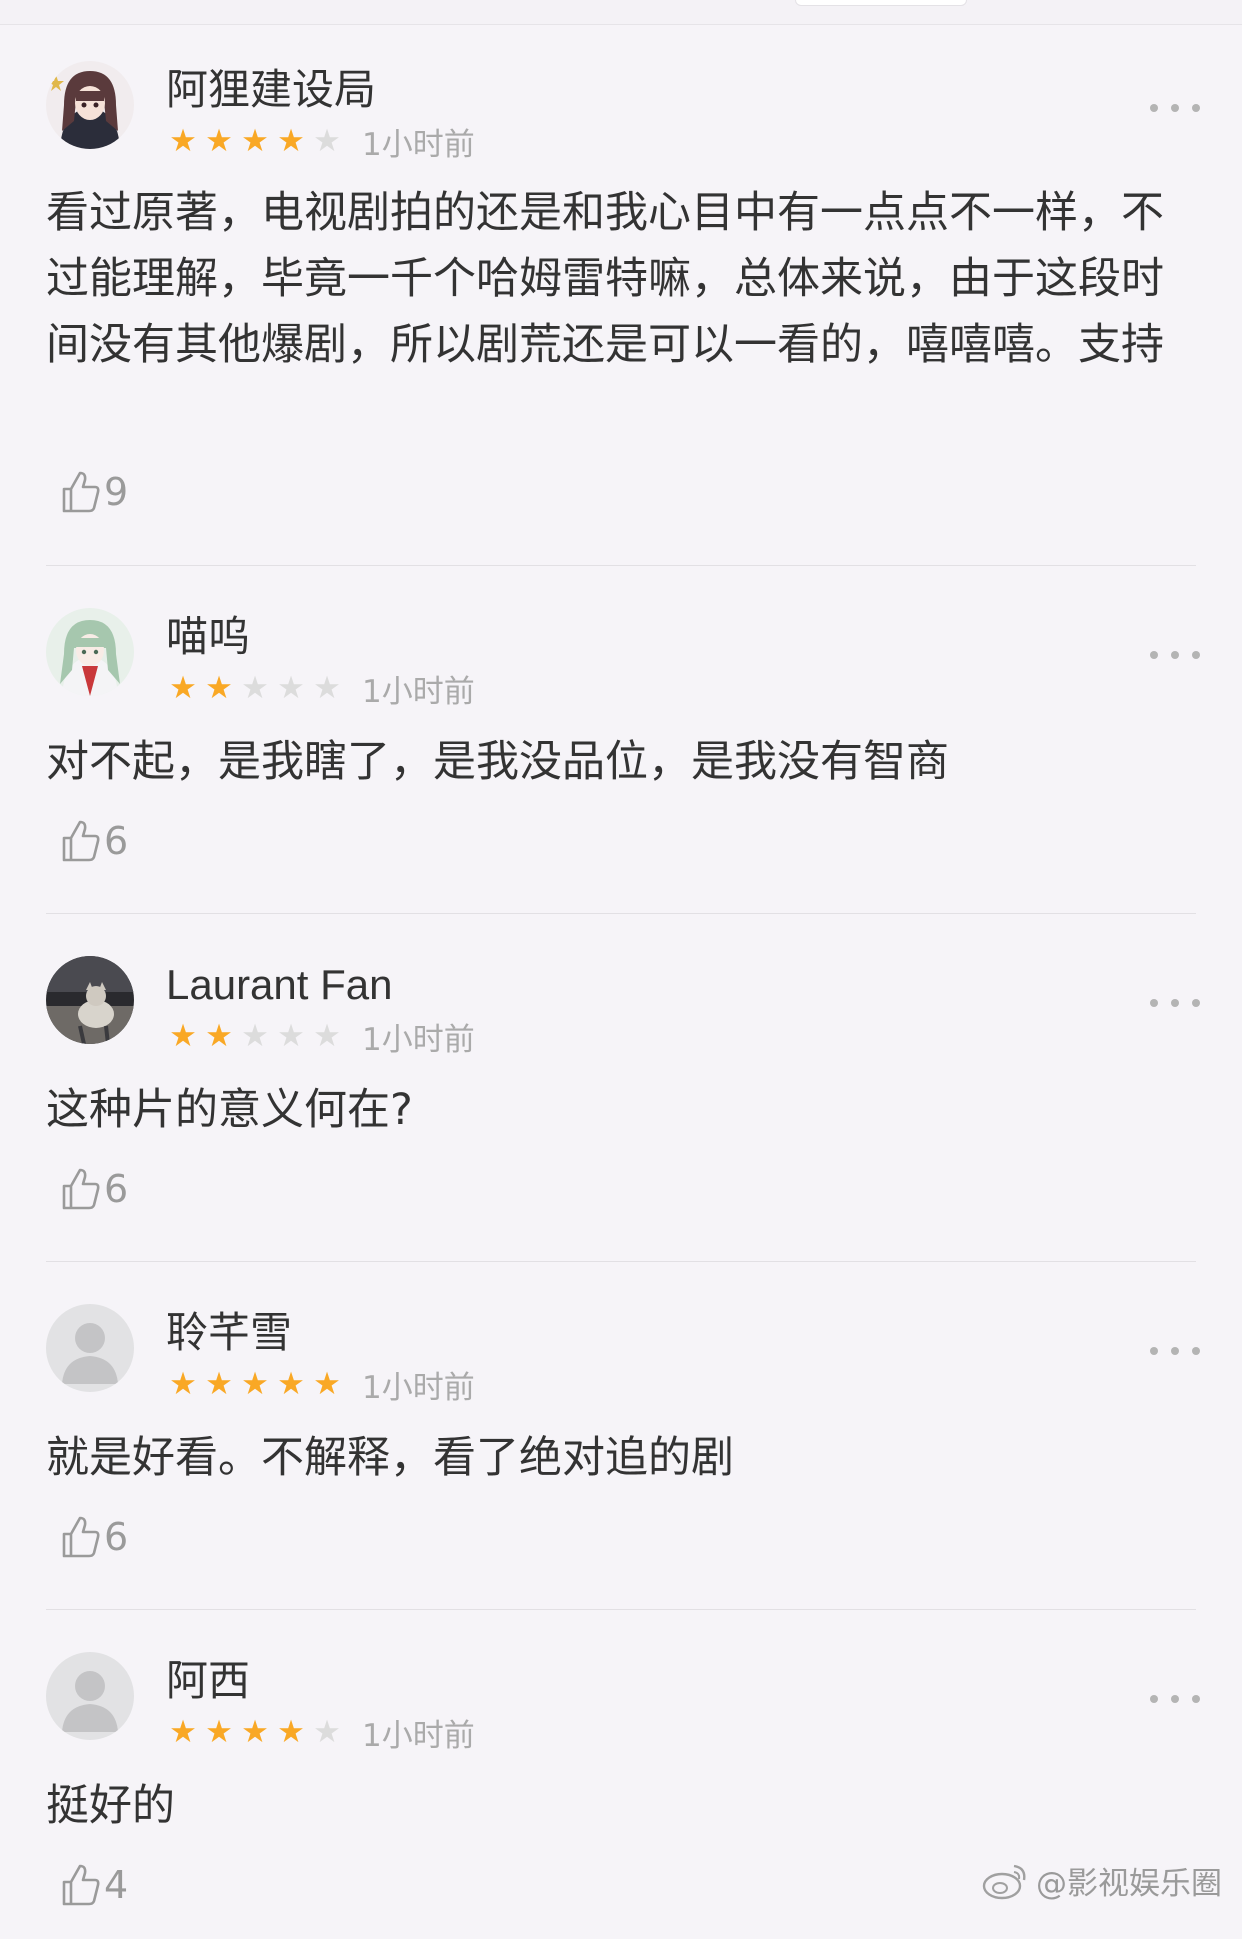 The height and width of the screenshot is (1939, 1242). What do you see at coordinates (1129, 1883) in the screenshot?
I see `watermark-text: @影视娱乐圈` at bounding box center [1129, 1883].